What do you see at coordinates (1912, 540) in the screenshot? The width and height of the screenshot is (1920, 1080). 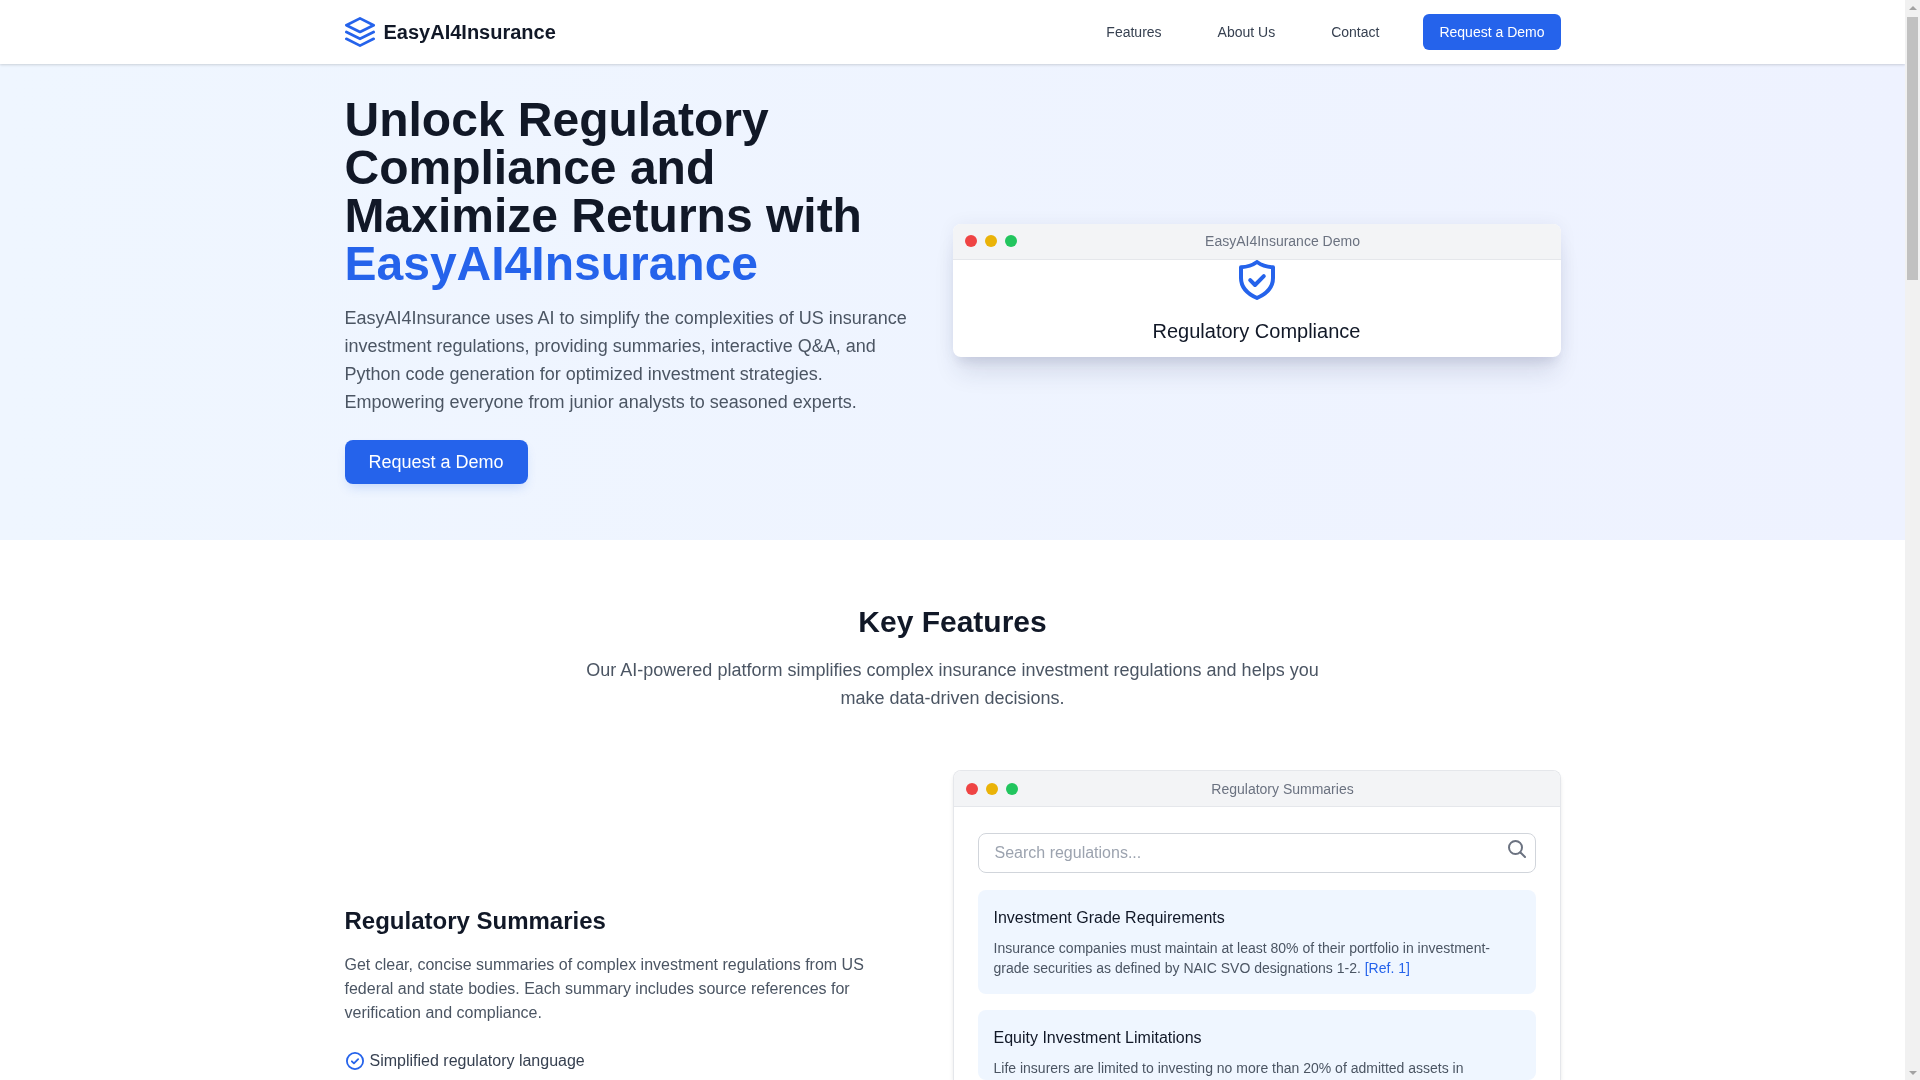 I see `scrollbar` at bounding box center [1912, 540].